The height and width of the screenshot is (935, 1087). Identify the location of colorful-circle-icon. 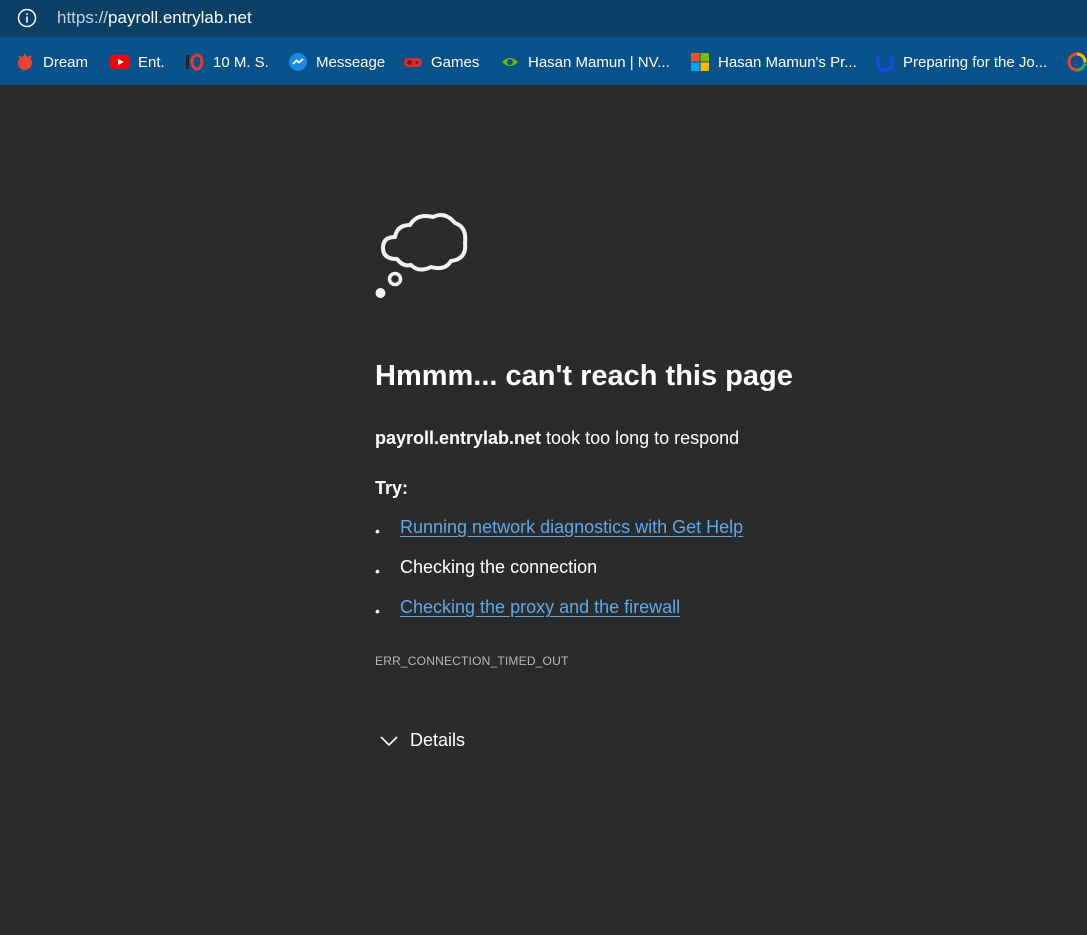
(1077, 62).